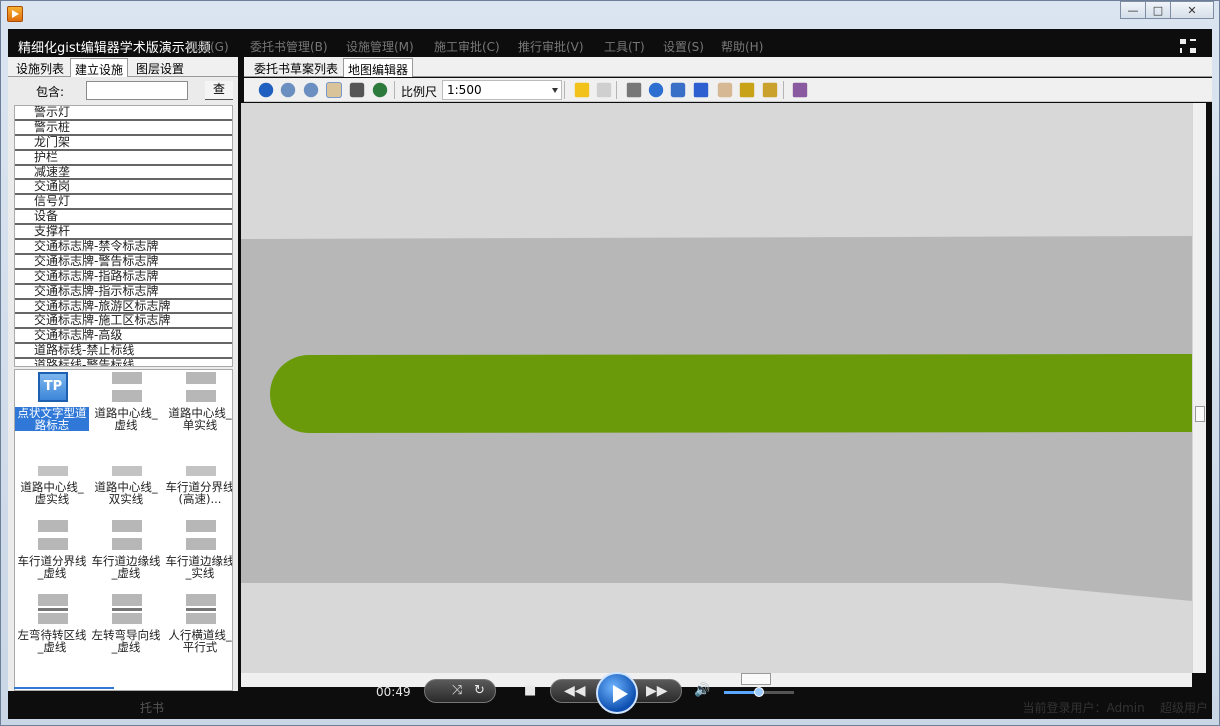 Image resolution: width=1220 pixels, height=726 pixels. I want to click on tab-build-facility: 建立设施, so click(99, 67).